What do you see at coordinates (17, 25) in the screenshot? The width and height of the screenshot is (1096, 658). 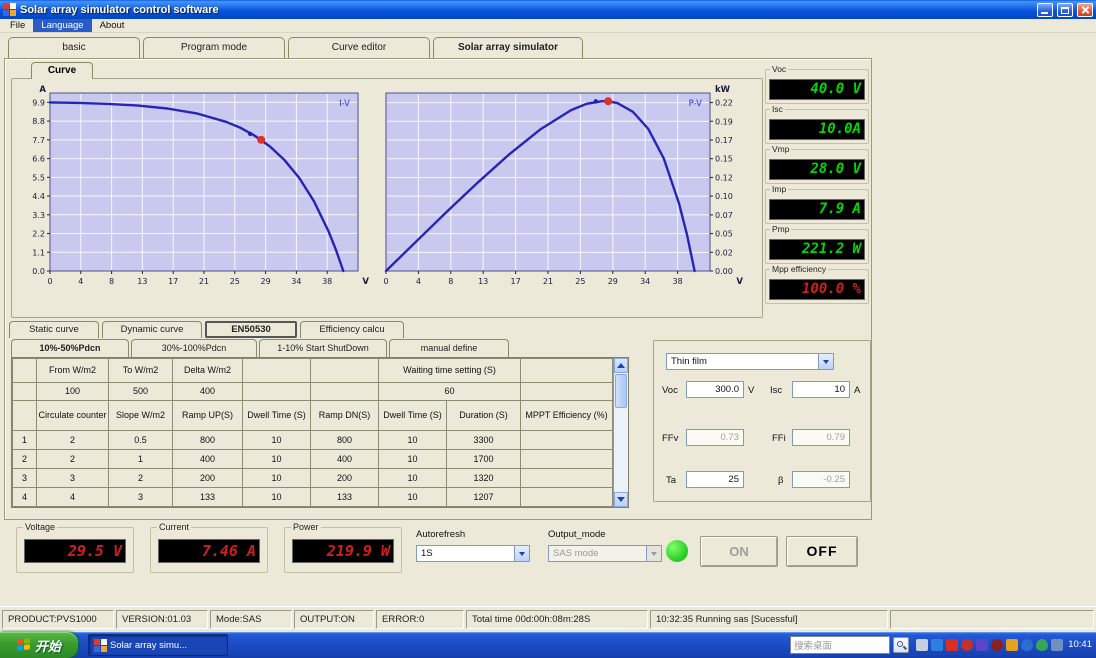 I see `menu-file: File` at bounding box center [17, 25].